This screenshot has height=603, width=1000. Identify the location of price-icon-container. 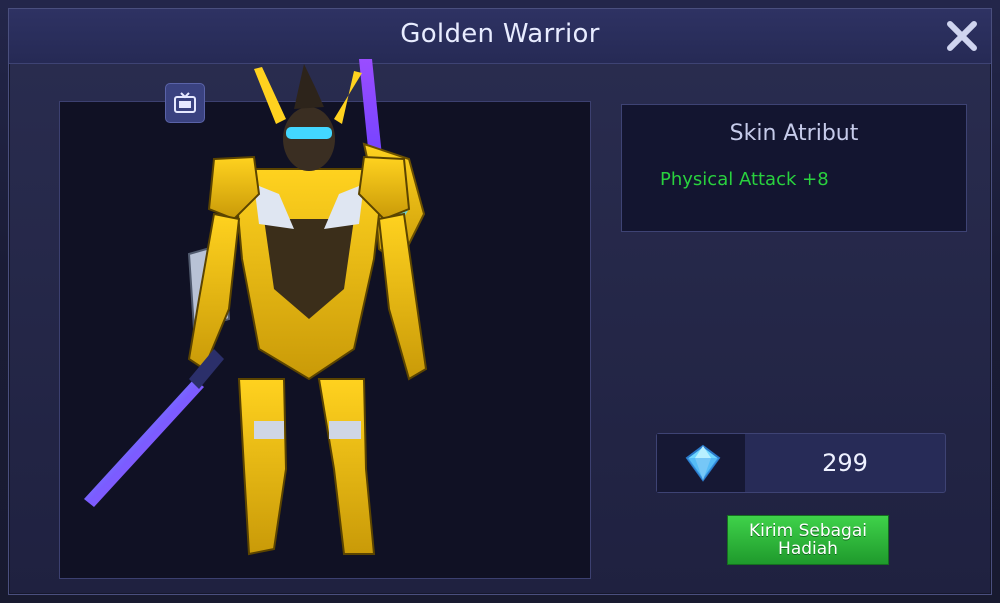
(701, 463).